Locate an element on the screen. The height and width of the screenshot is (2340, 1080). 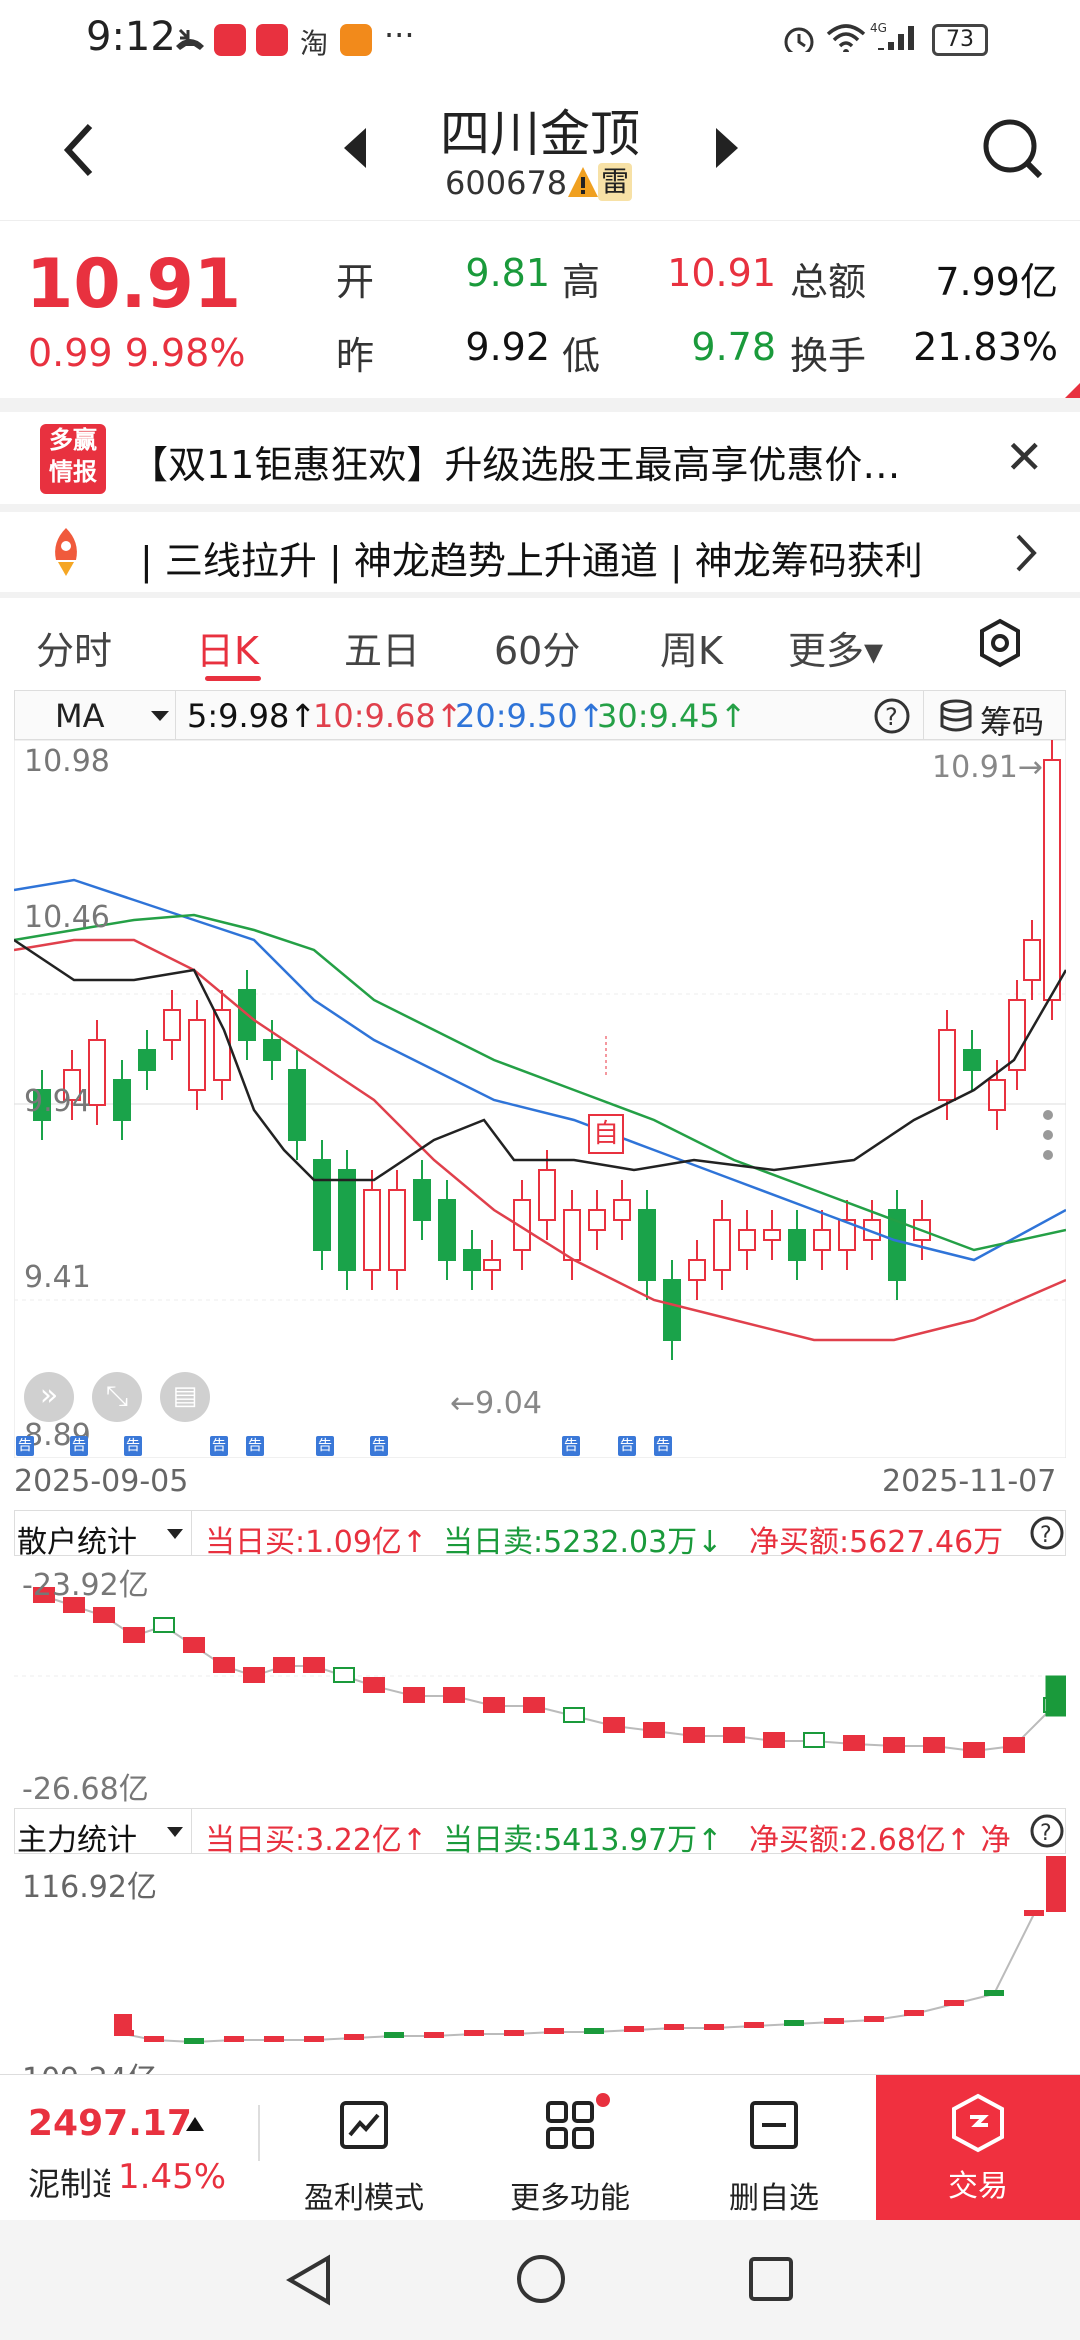
system-nav-bar is located at coordinates (540, 2280).